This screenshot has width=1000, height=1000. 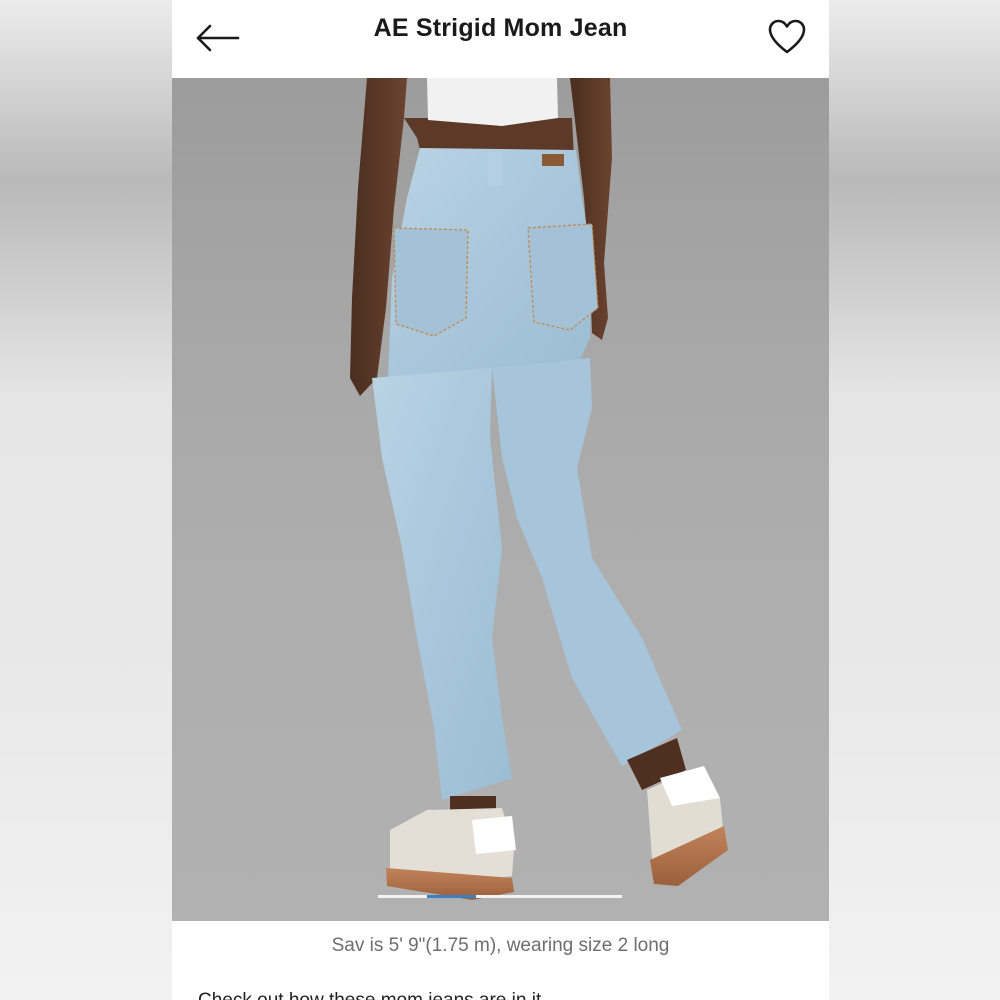 I want to click on arrow-left-icon, so click(x=218, y=38).